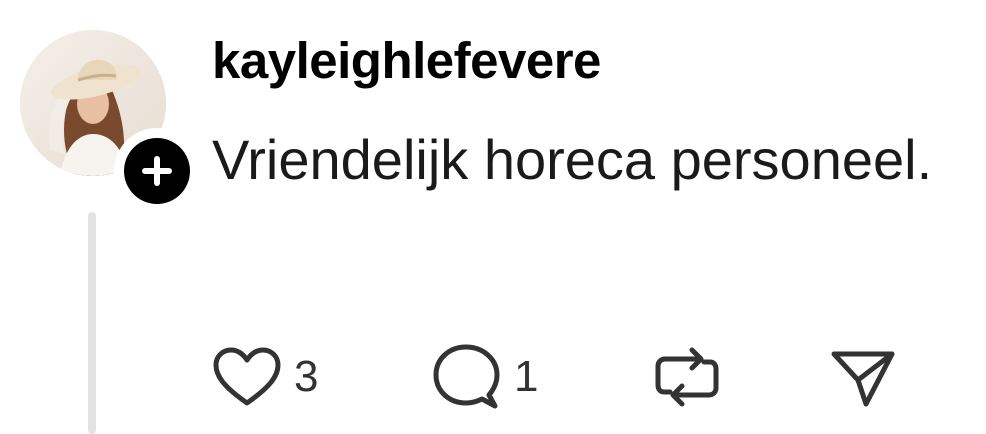 This screenshot has height=434, width=986. I want to click on follow-button, so click(157, 171).